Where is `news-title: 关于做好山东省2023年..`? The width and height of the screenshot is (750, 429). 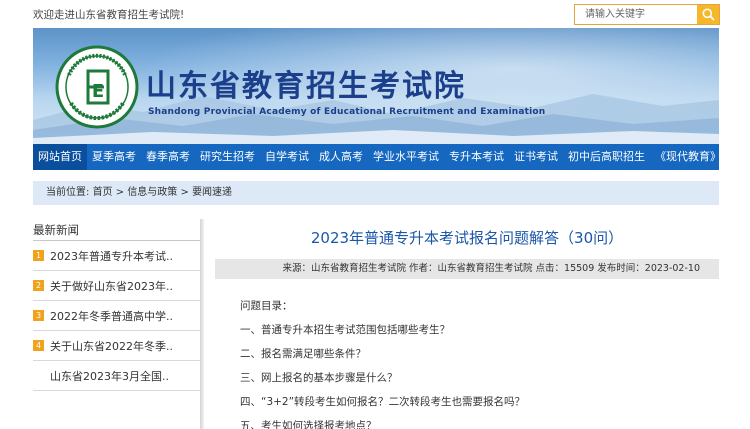 news-title: 关于做好山东省2023年.. is located at coordinates (111, 286).